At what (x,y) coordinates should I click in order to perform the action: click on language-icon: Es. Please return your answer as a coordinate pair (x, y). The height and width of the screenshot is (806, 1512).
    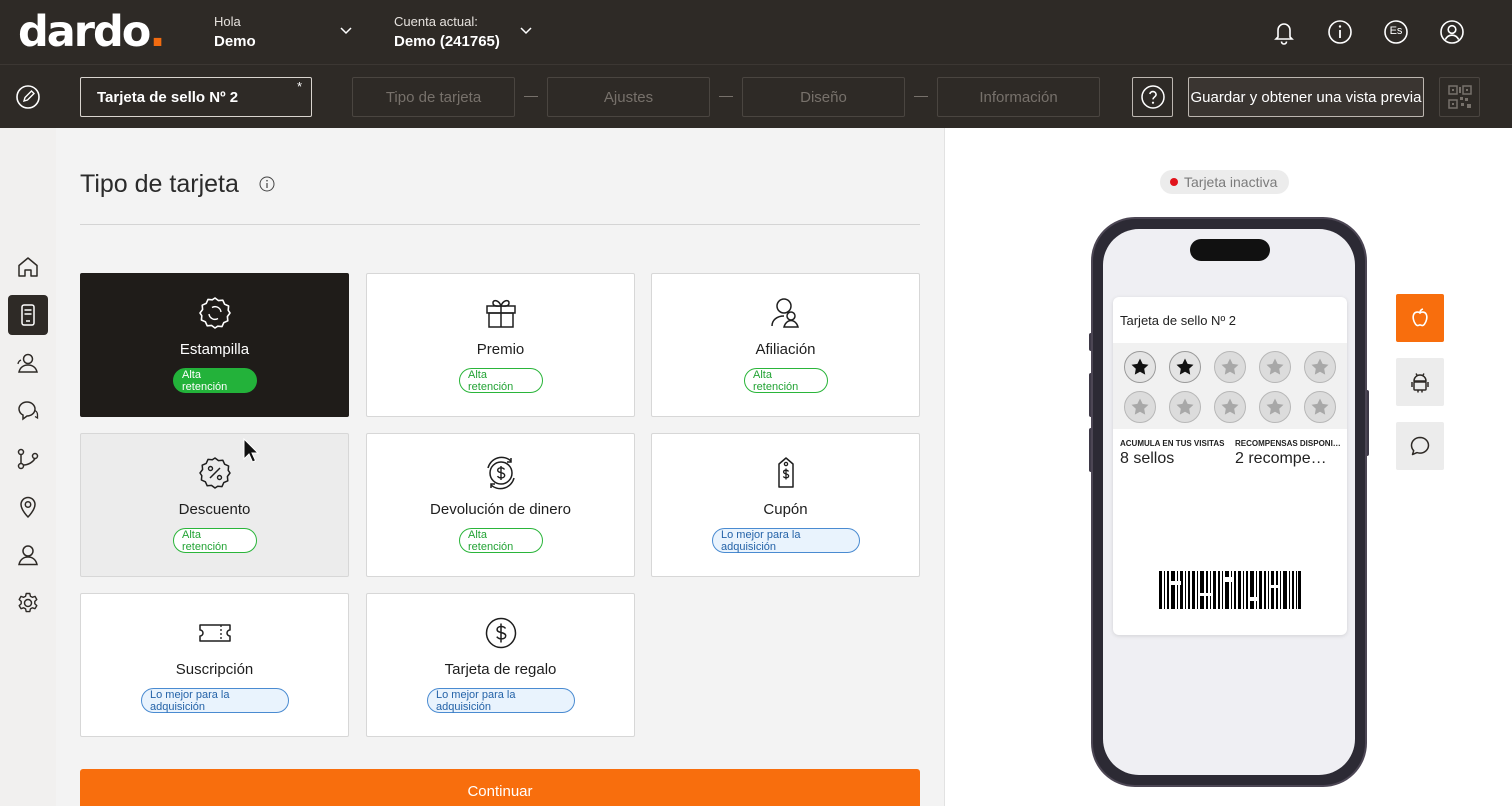
    Looking at the image, I should click on (1396, 32).